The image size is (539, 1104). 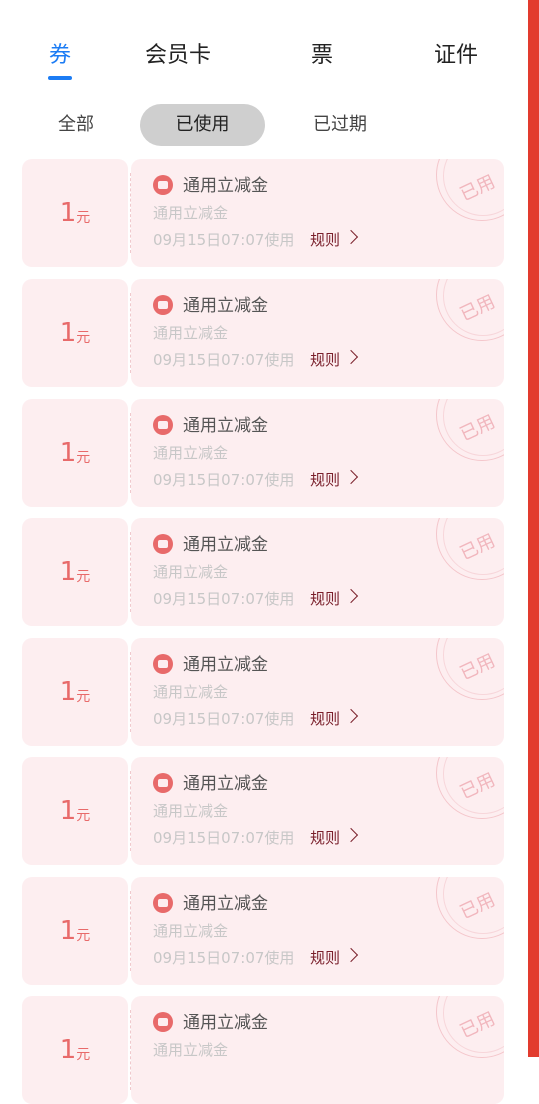 What do you see at coordinates (60, 78) in the screenshot?
I see `active-tab-indicator` at bounding box center [60, 78].